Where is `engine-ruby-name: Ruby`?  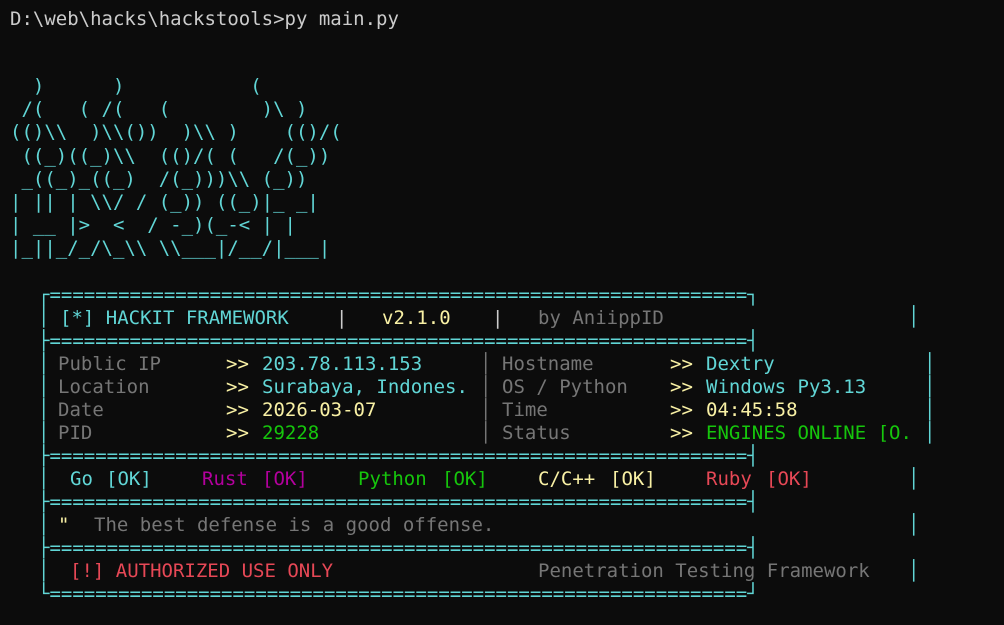
engine-ruby-name: Ruby is located at coordinates (729, 479).